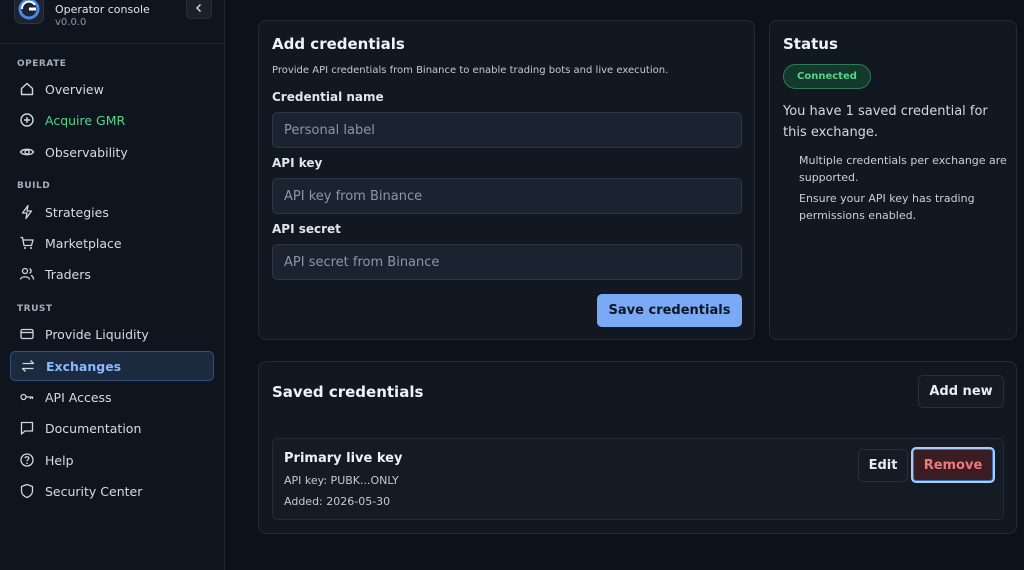 The height and width of the screenshot is (570, 1024). Describe the element at coordinates (337, 501) in the screenshot. I see `credential-added-date: Added: 2026-05-30` at that location.